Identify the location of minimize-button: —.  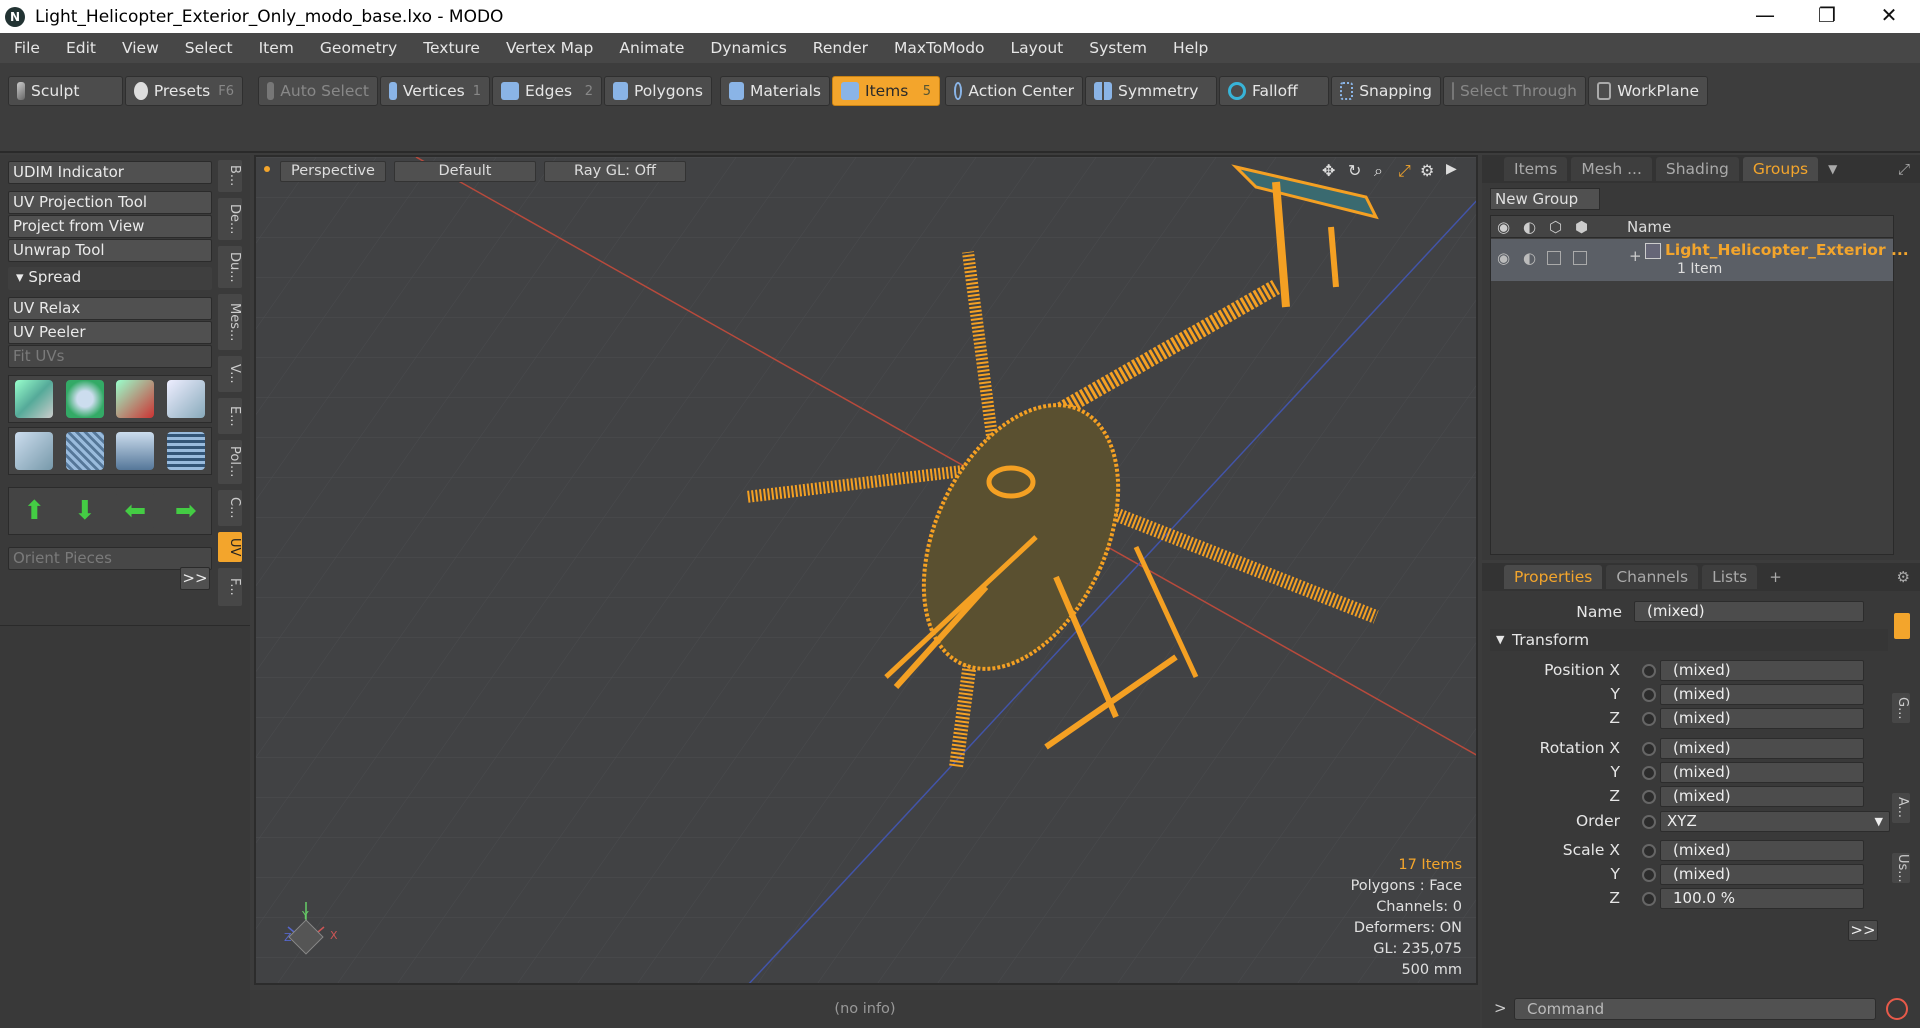
(1765, 16).